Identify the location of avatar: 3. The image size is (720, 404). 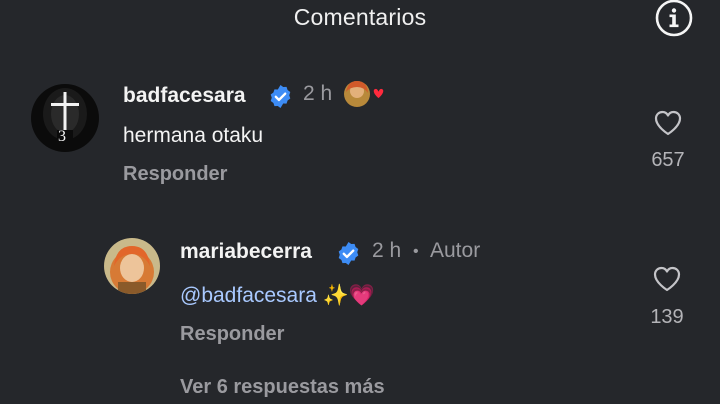
(65, 118).